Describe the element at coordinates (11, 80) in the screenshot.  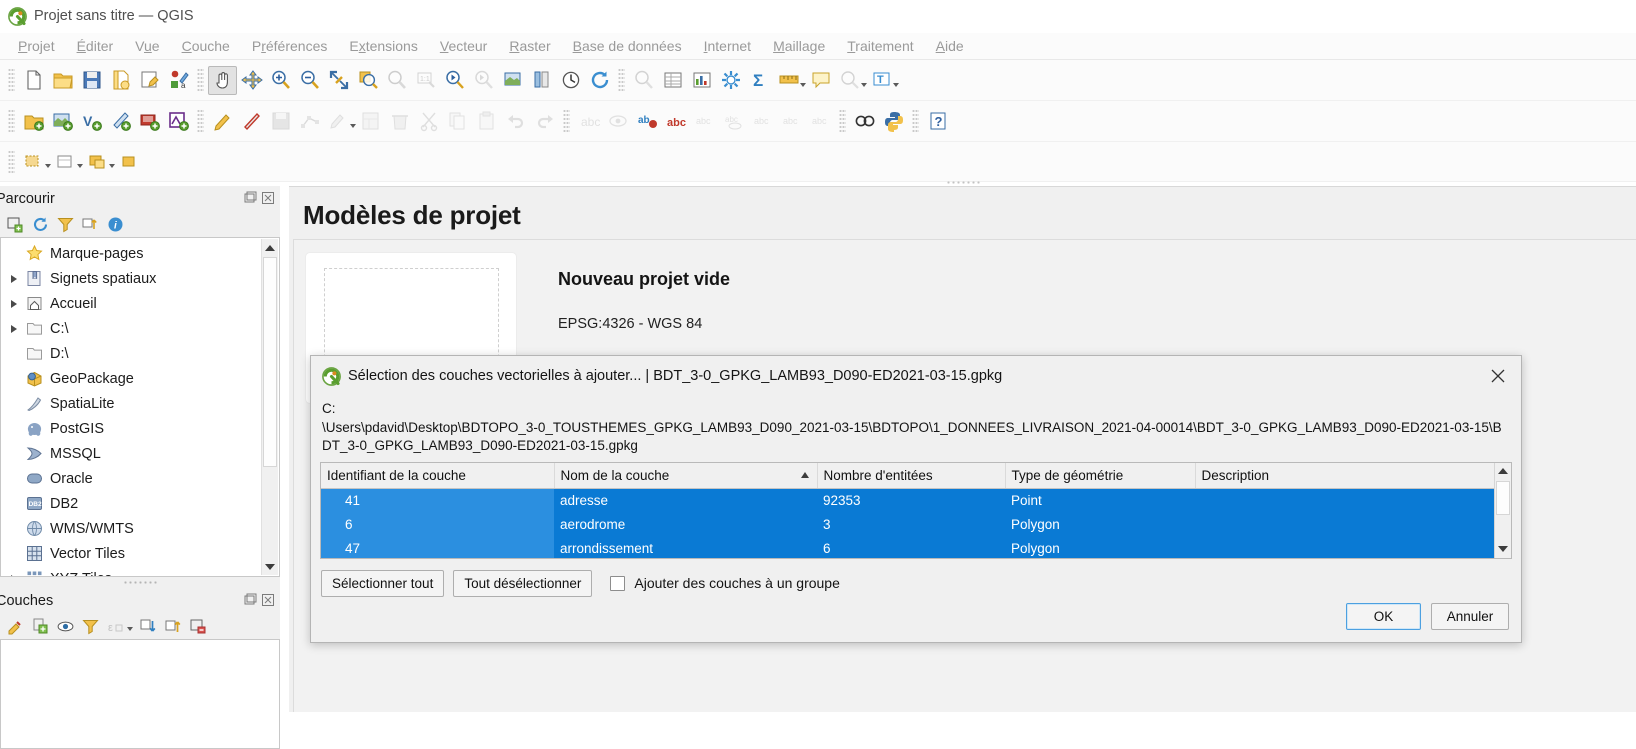
I see `toolbar-grip` at that location.